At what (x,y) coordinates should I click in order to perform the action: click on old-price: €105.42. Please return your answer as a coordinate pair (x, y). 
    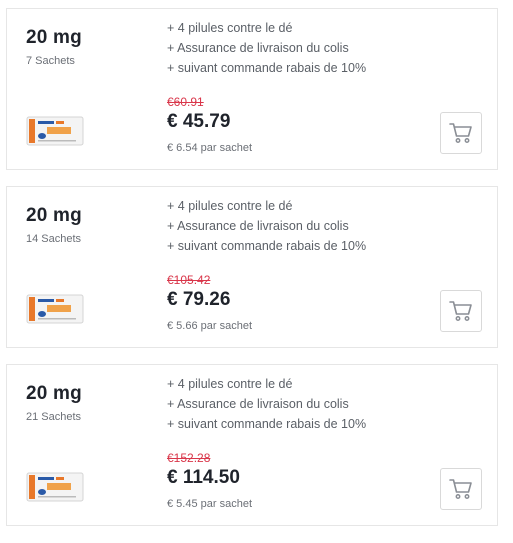
    Looking at the image, I should click on (189, 280).